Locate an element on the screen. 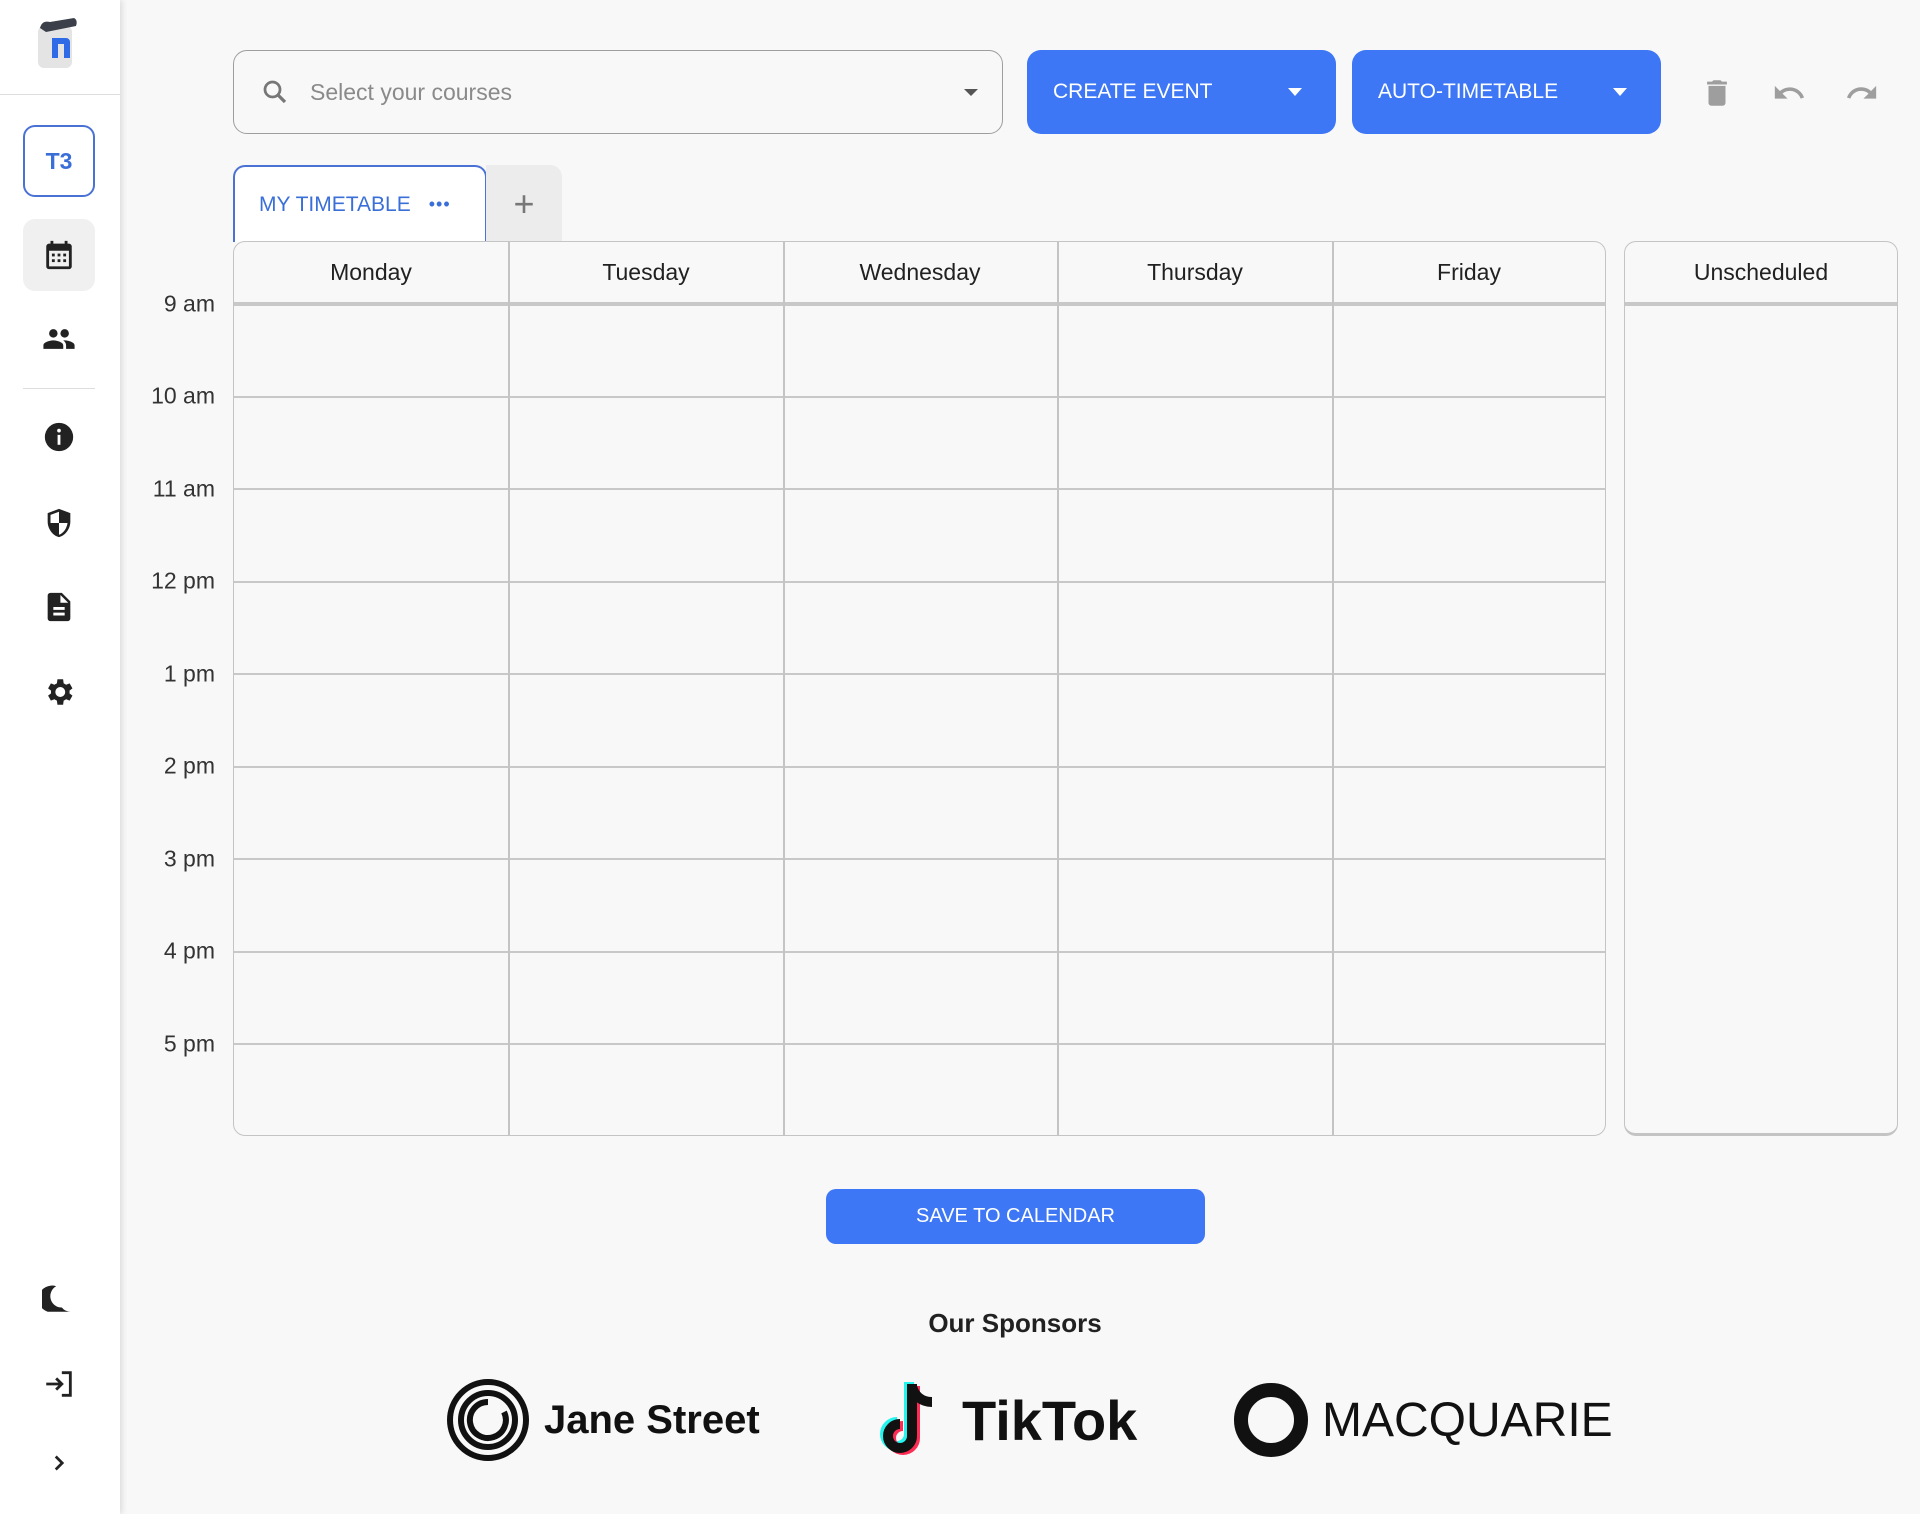 This screenshot has width=1920, height=1514. time-label: 12 pm is located at coordinates (183, 580).